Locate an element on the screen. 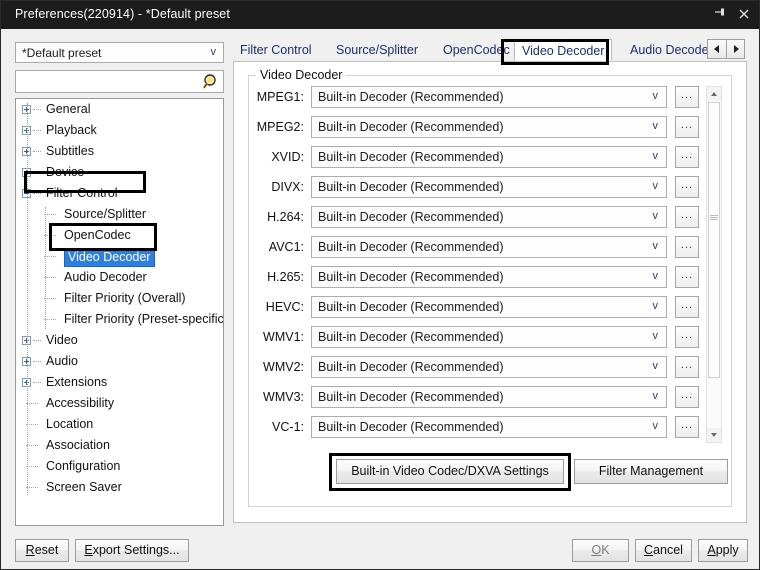  tab-source-splitter: Source/Splitter is located at coordinates (377, 50).